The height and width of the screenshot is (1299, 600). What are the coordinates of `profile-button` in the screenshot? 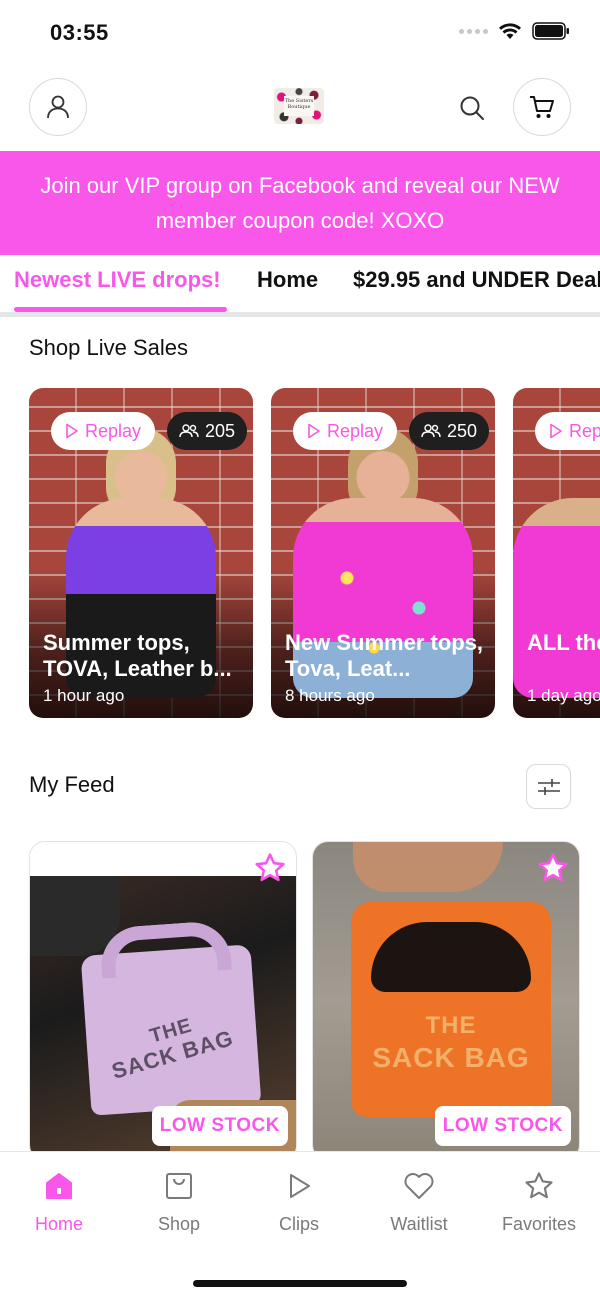 It's located at (58, 107).